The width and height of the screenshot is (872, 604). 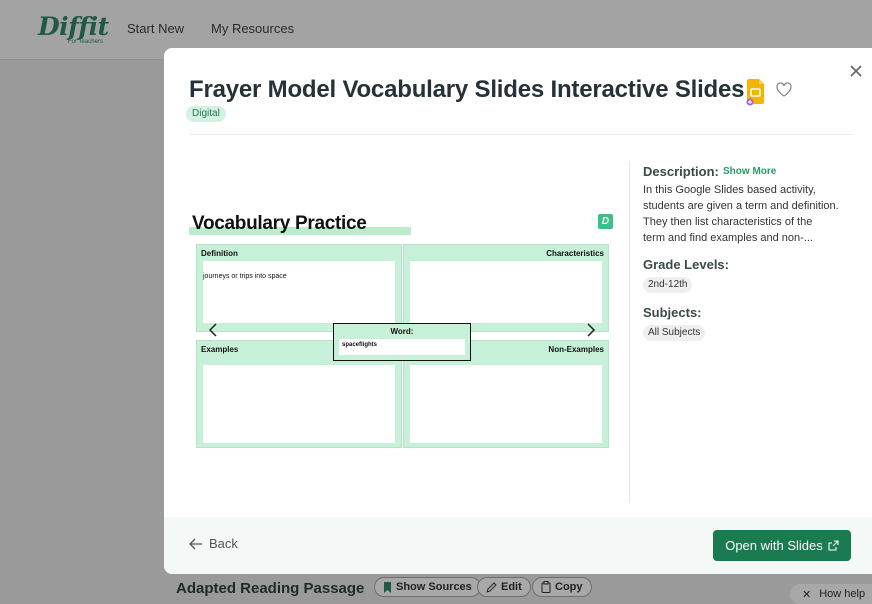 What do you see at coordinates (279, 223) in the screenshot?
I see `slide-title: Vocabulary Practice` at bounding box center [279, 223].